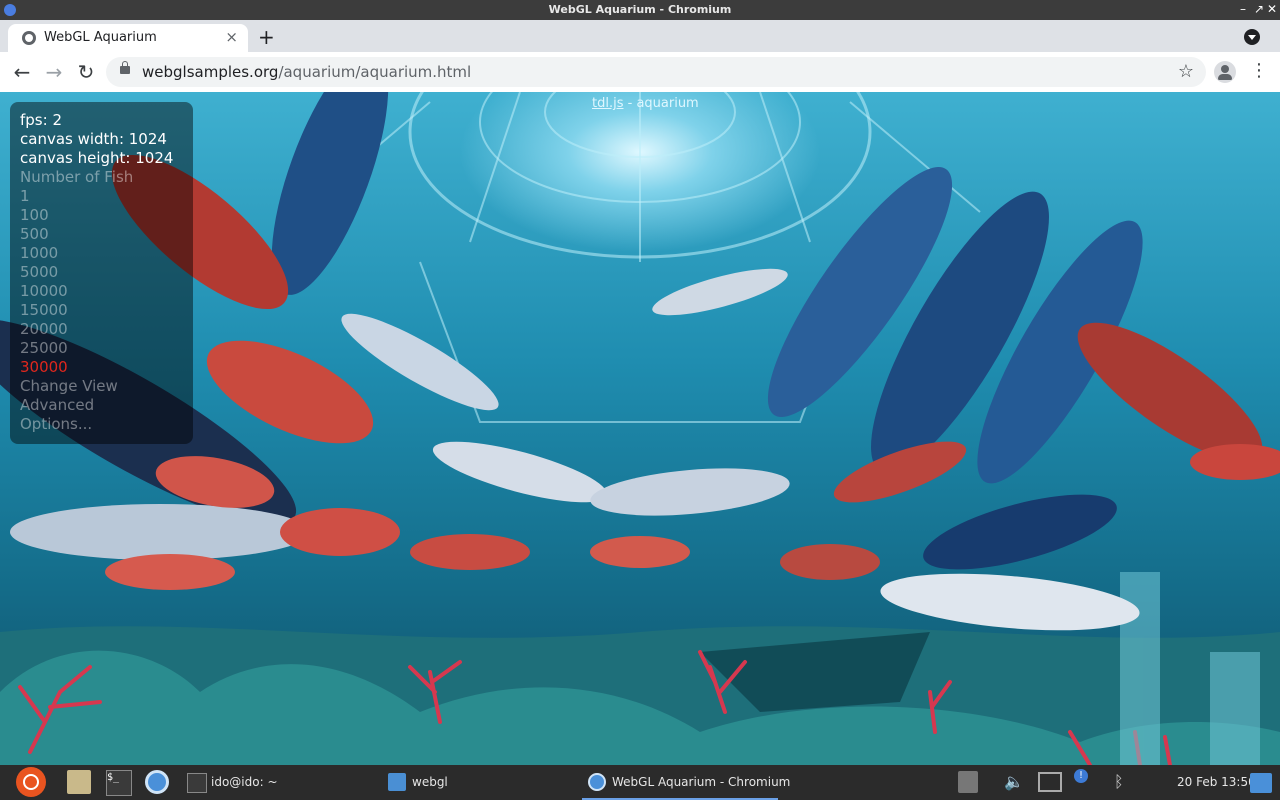  What do you see at coordinates (197, 783) in the screenshot?
I see `terminal-icon` at bounding box center [197, 783].